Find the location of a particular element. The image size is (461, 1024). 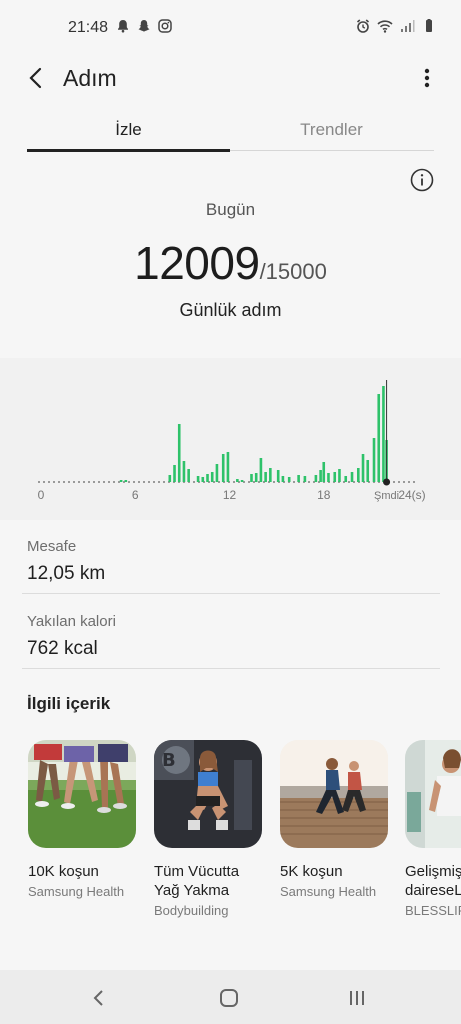

nav-recent-apps-button is located at coordinates (357, 998).